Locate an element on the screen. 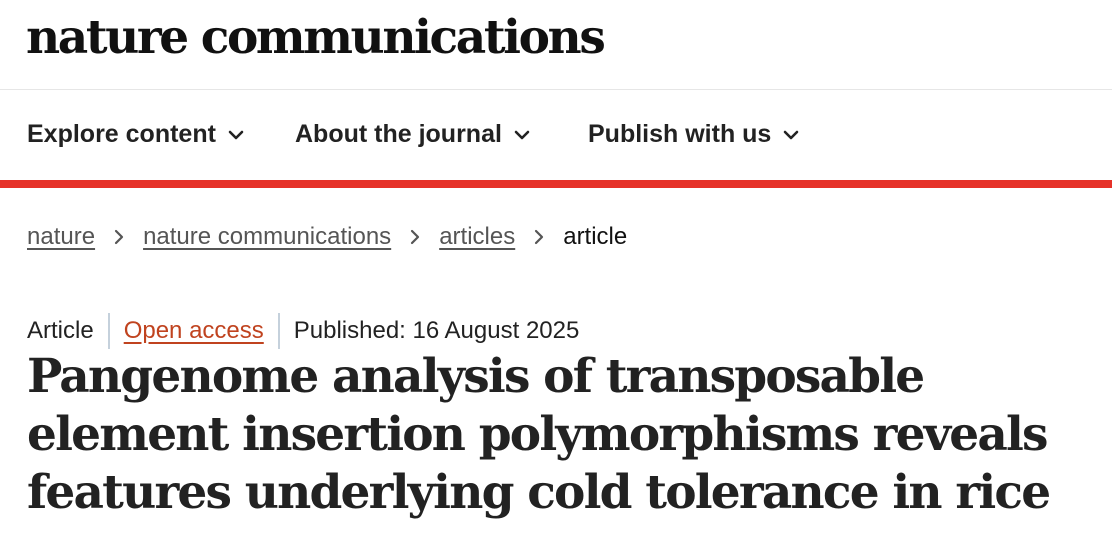  nav-label: About the journal is located at coordinates (398, 134).